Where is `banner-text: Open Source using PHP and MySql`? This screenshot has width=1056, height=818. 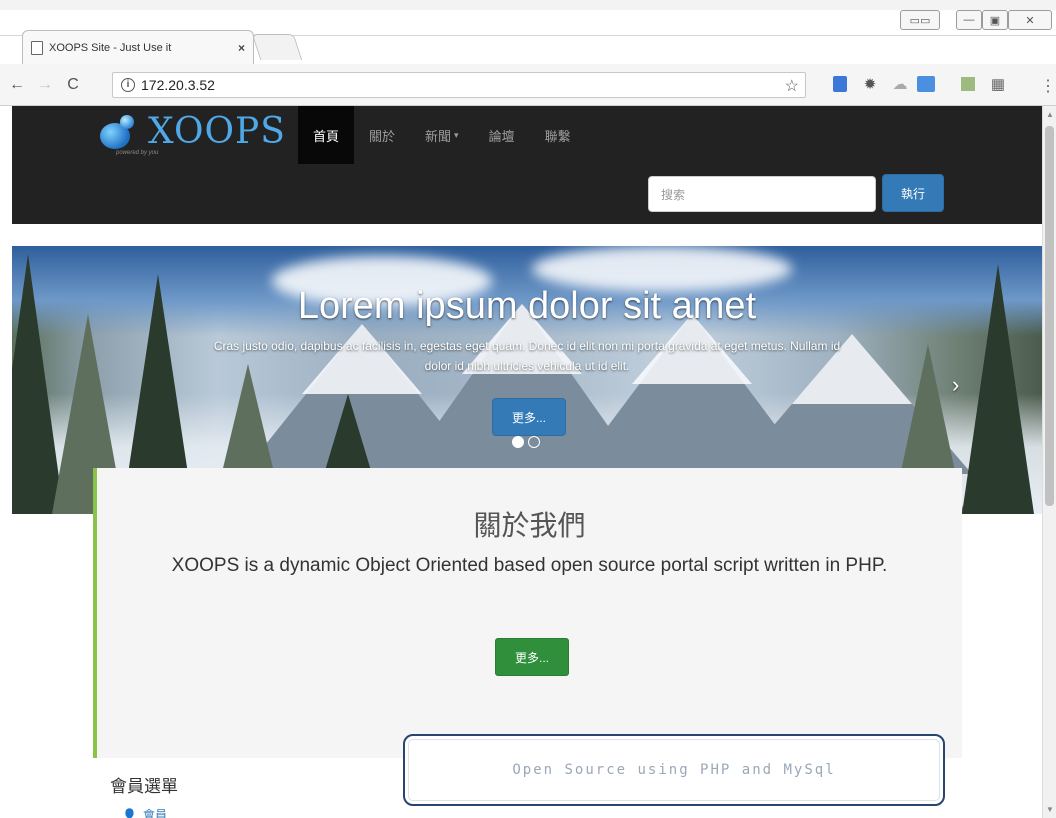
banner-text: Open Source using PHP and MySql is located at coordinates (674, 770).